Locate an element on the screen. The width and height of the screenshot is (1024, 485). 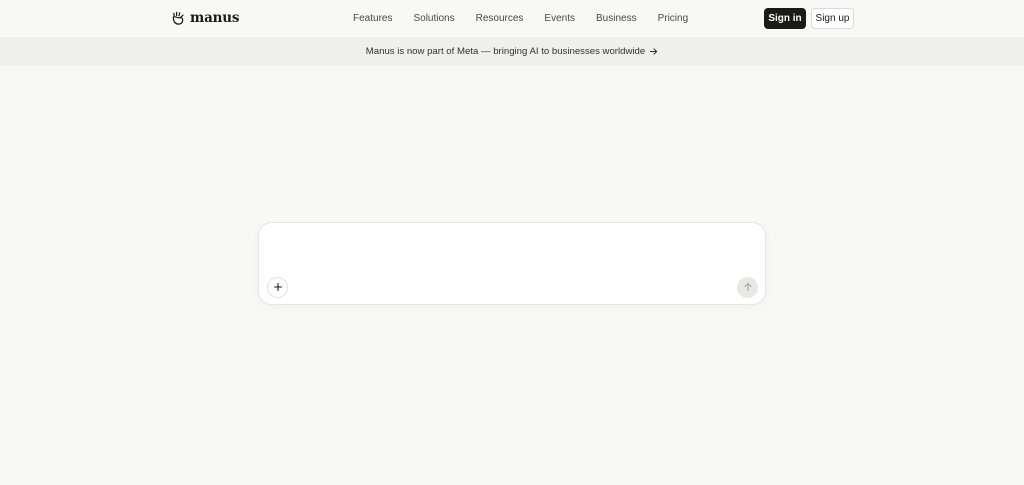
brand-logo-link: manus is located at coordinates (205, 18).